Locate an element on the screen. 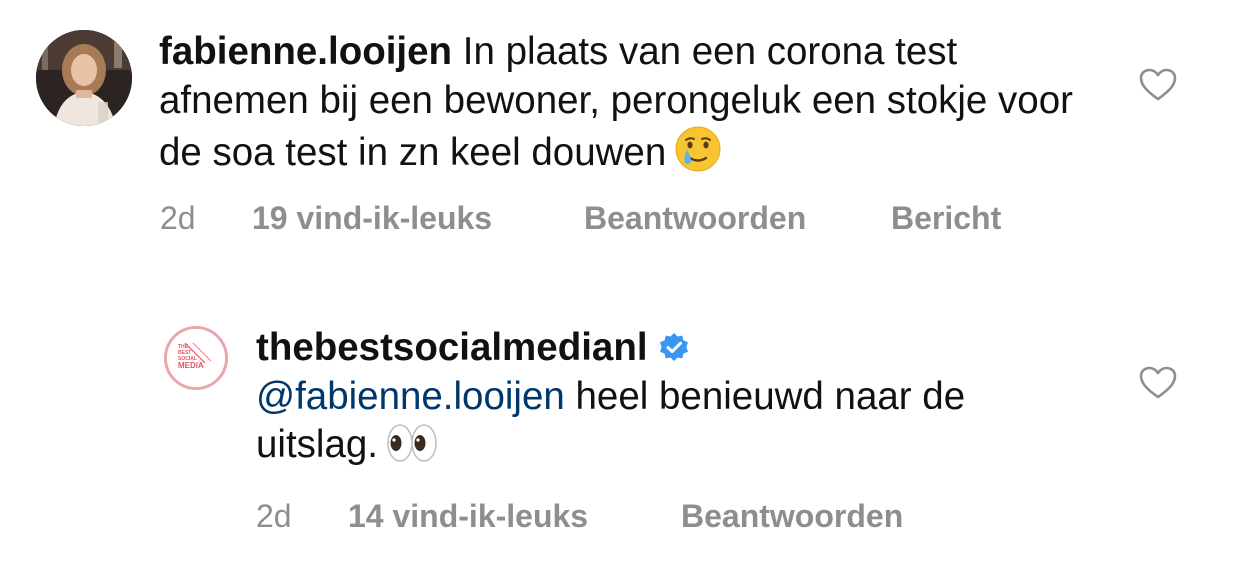  message-button: Bericht is located at coordinates (946, 218).